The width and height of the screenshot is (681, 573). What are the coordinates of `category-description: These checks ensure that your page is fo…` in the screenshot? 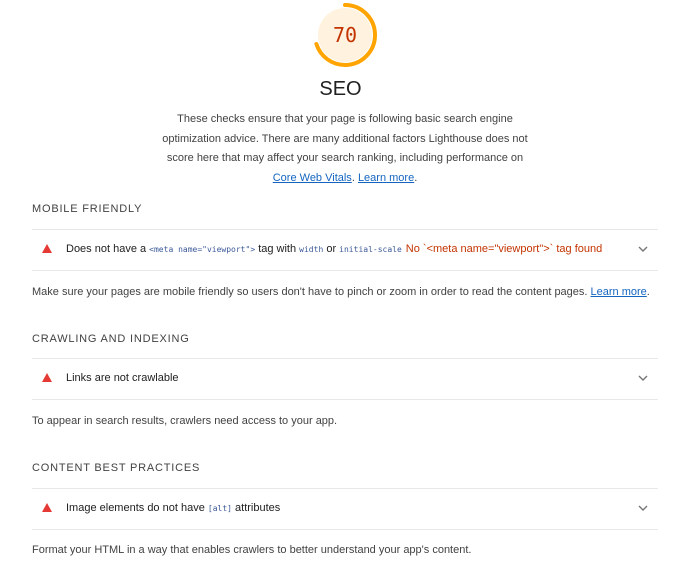 It's located at (345, 148).